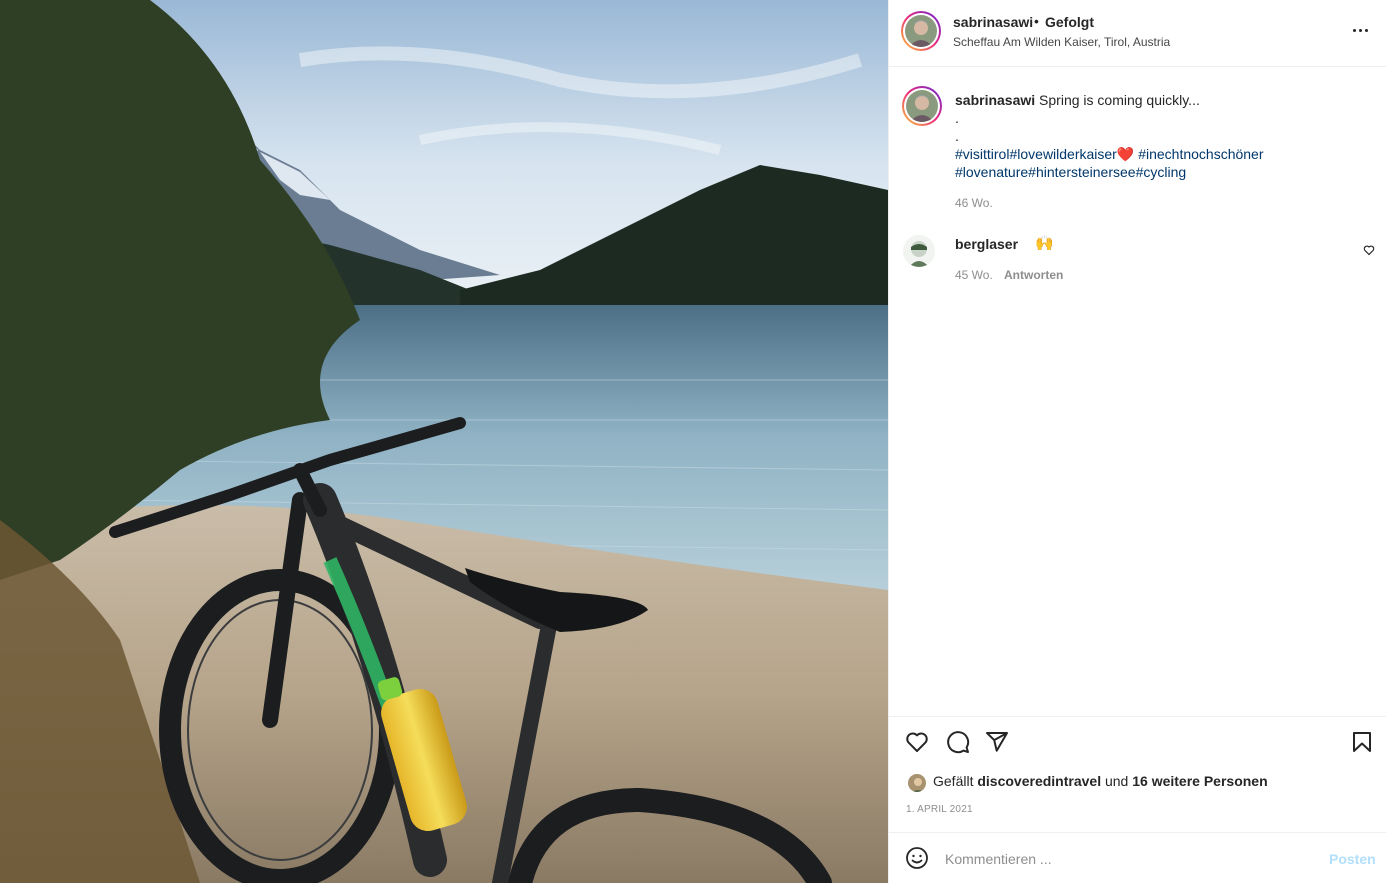 This screenshot has height=883, width=1386. I want to click on caption-avatar, so click(922, 106).